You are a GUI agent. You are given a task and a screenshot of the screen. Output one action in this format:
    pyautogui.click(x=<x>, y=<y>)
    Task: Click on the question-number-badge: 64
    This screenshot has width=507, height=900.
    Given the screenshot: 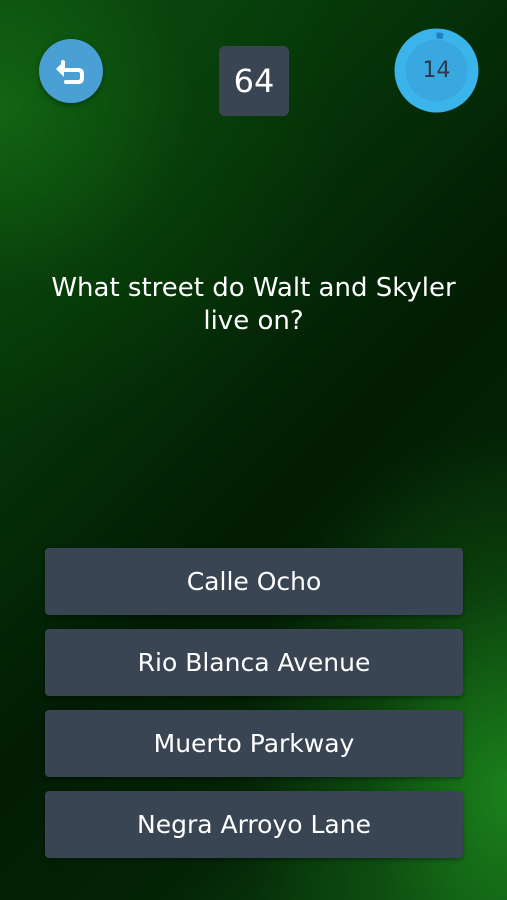 What is the action you would take?
    pyautogui.click(x=254, y=81)
    